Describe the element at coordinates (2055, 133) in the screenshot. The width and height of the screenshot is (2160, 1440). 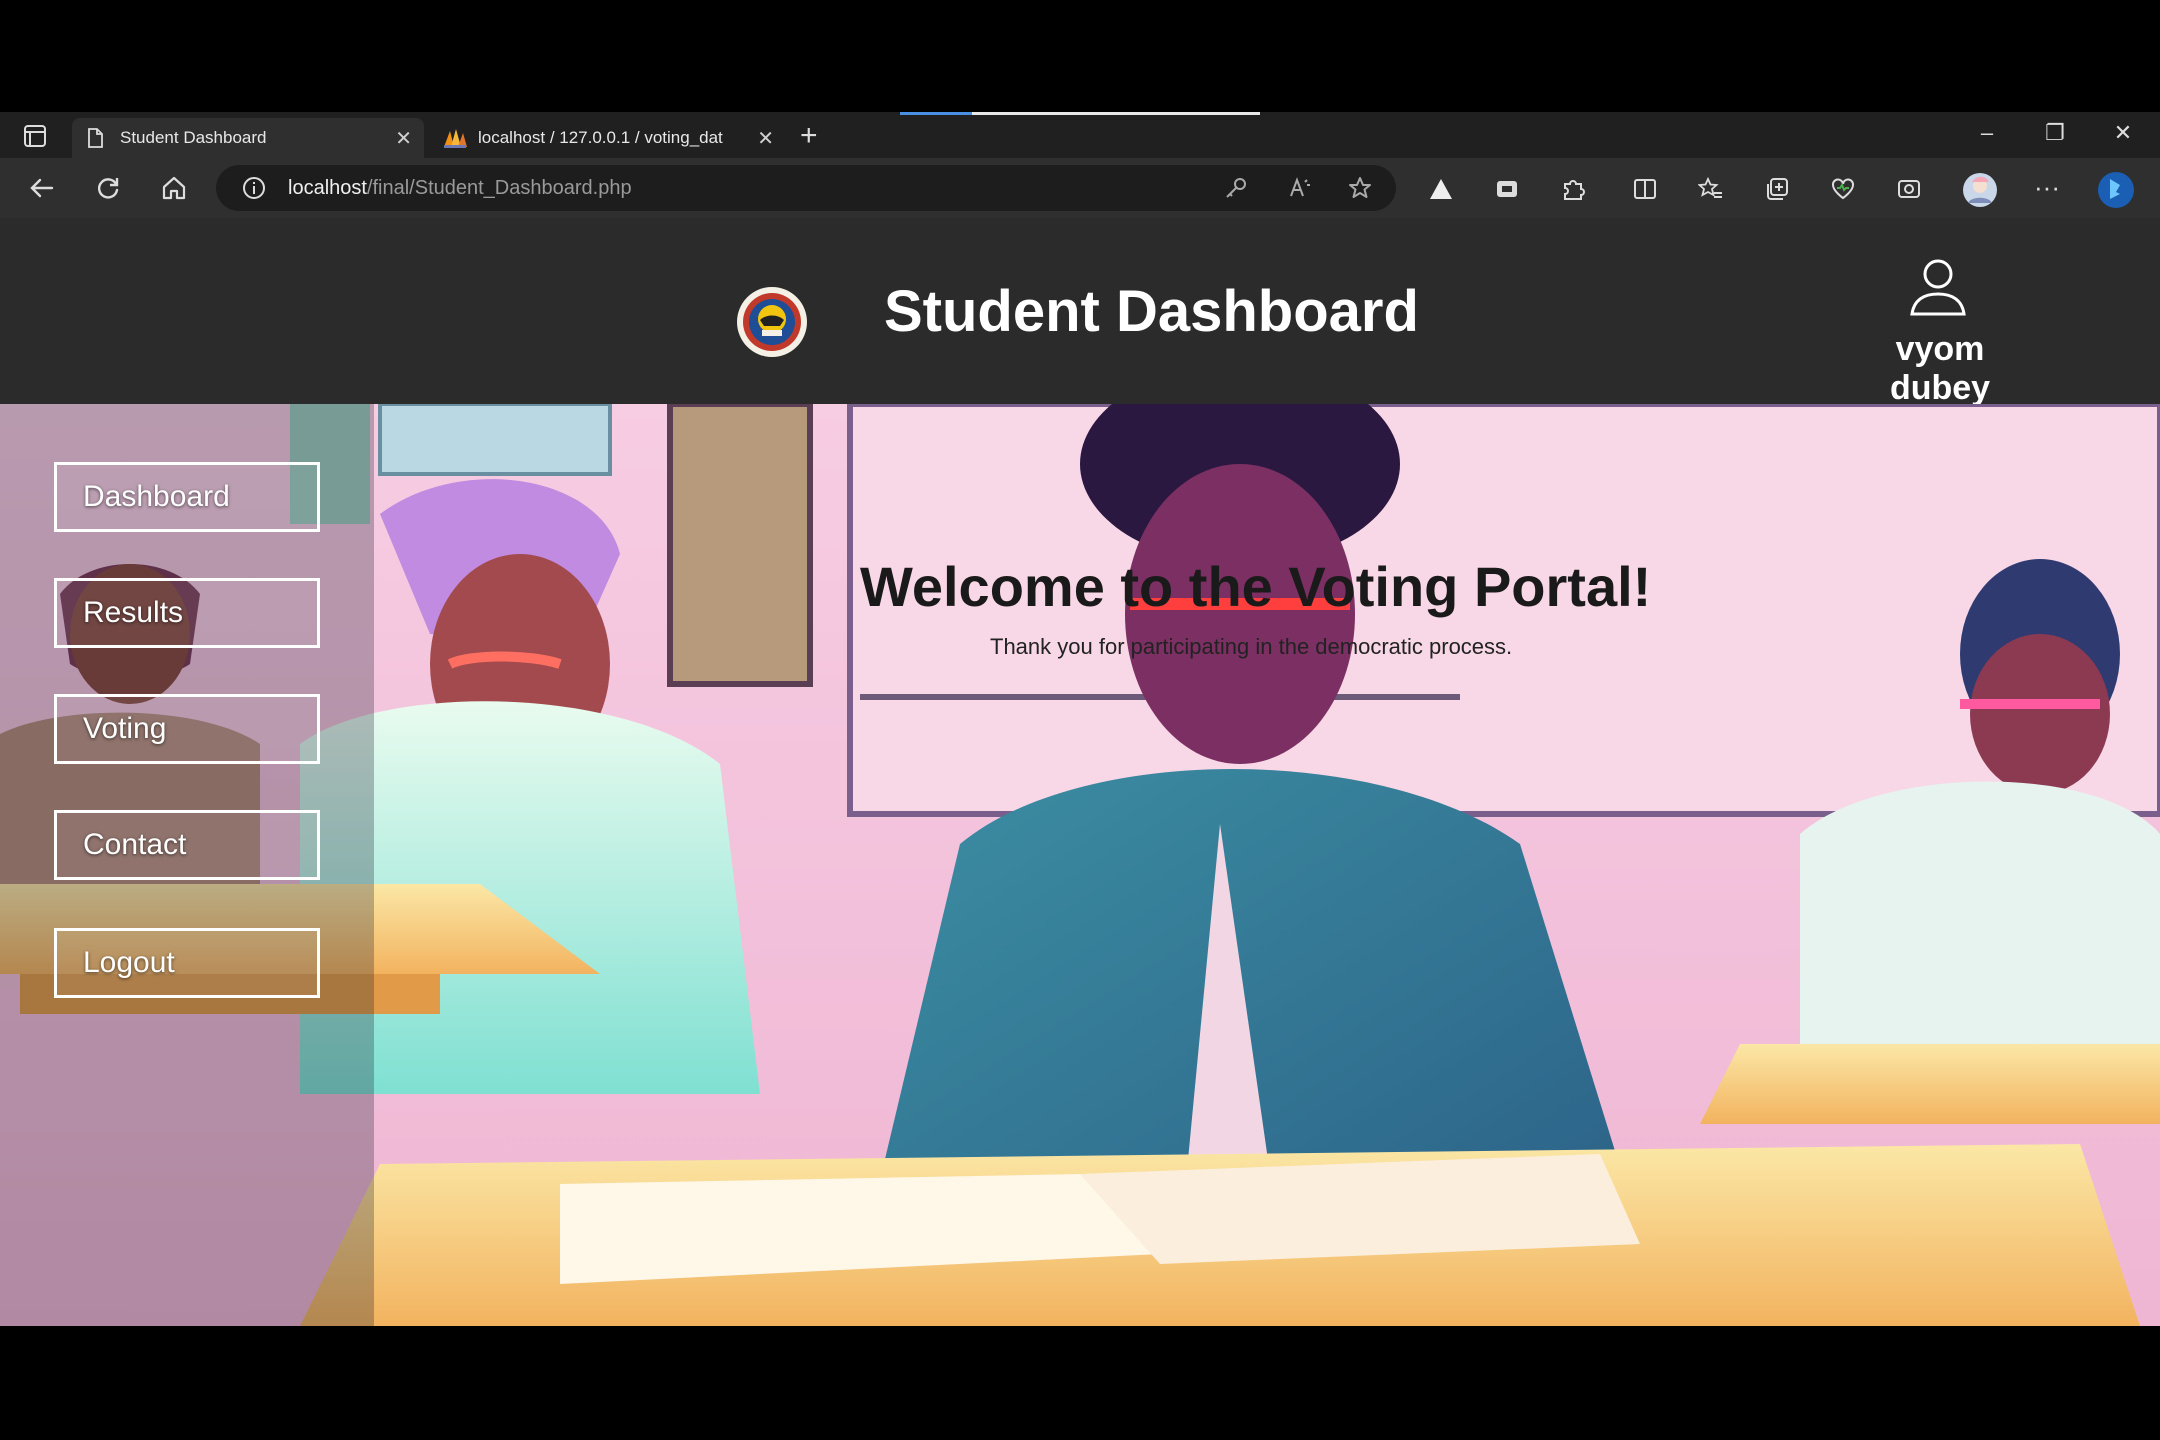
I see `restore-button: ❐` at that location.